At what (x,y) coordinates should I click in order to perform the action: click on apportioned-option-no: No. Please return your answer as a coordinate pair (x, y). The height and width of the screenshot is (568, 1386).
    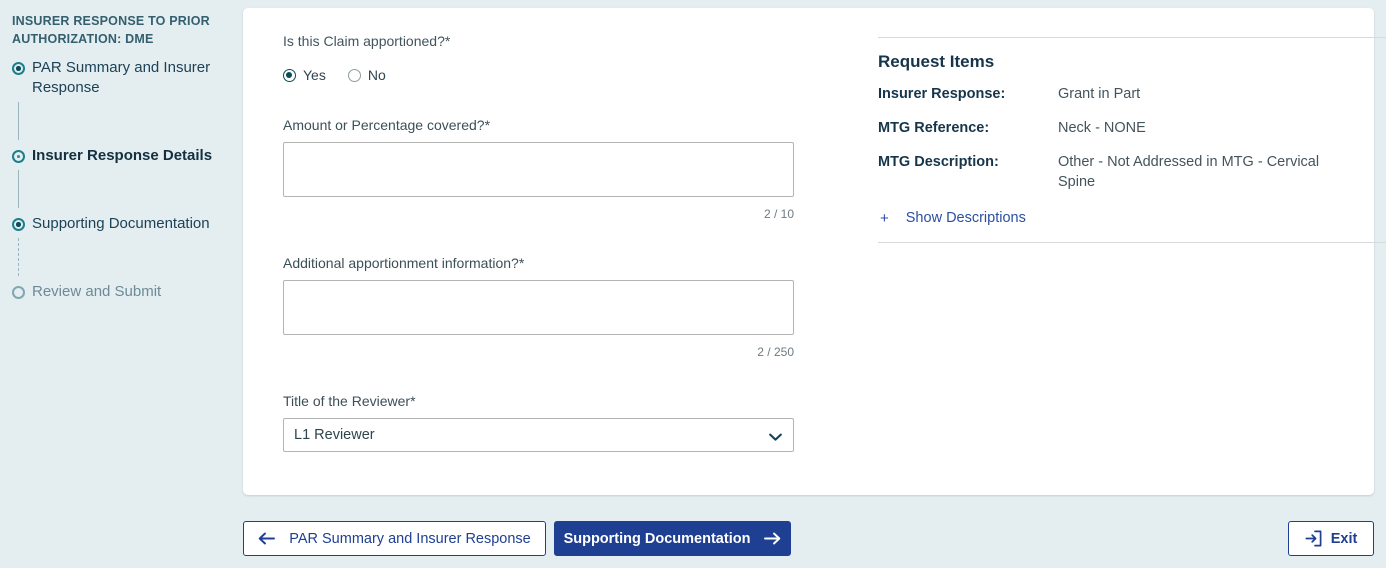
    Looking at the image, I should click on (366, 75).